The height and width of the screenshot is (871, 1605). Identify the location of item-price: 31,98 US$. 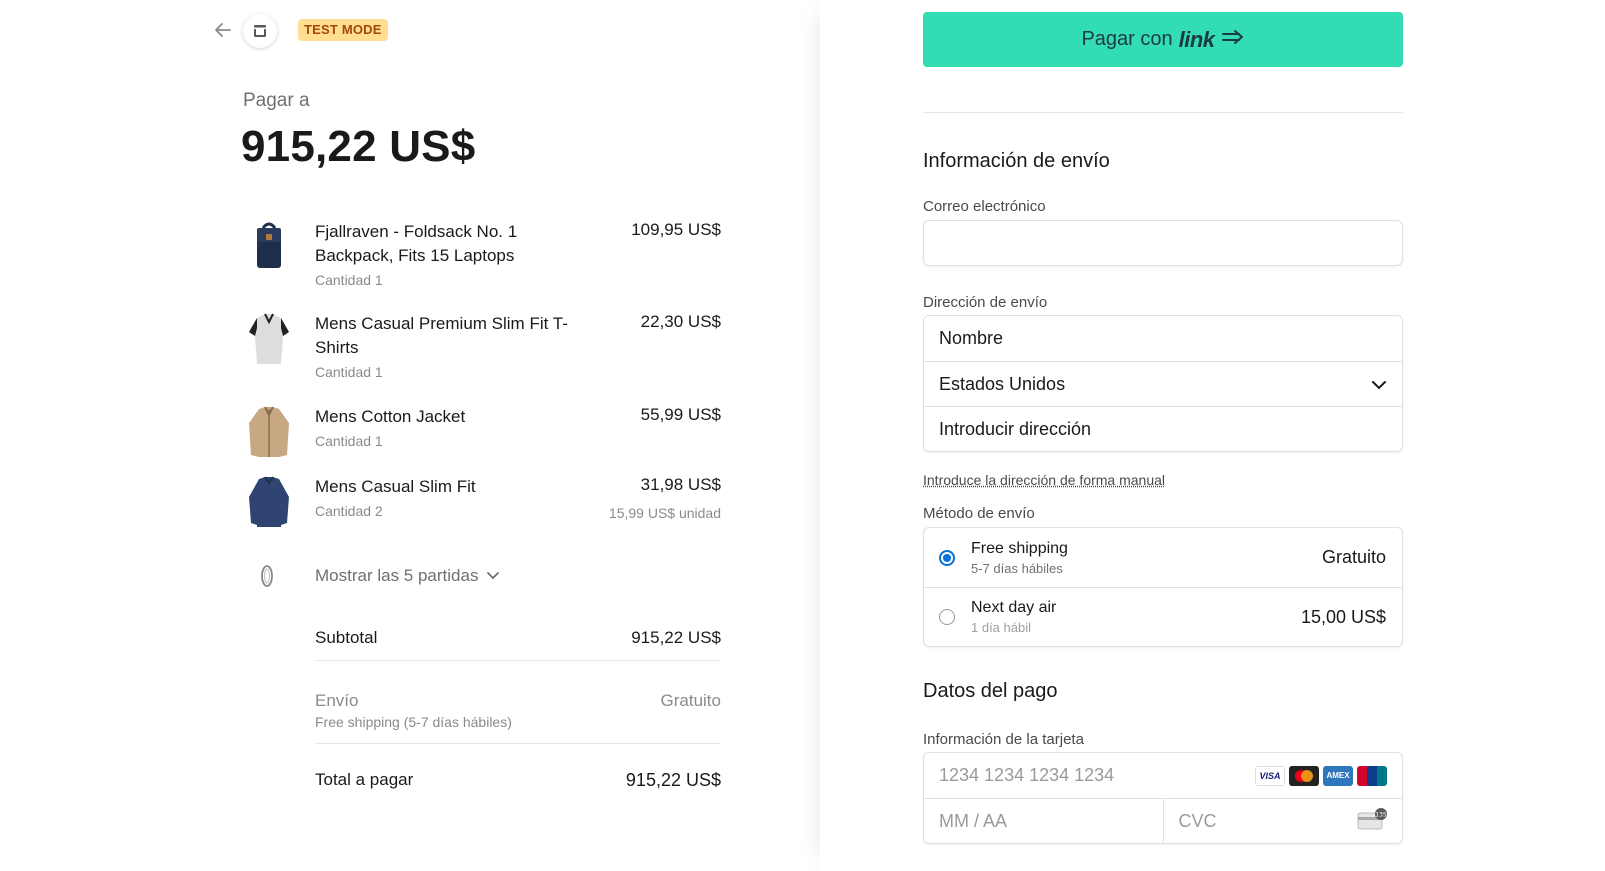
(680, 484).